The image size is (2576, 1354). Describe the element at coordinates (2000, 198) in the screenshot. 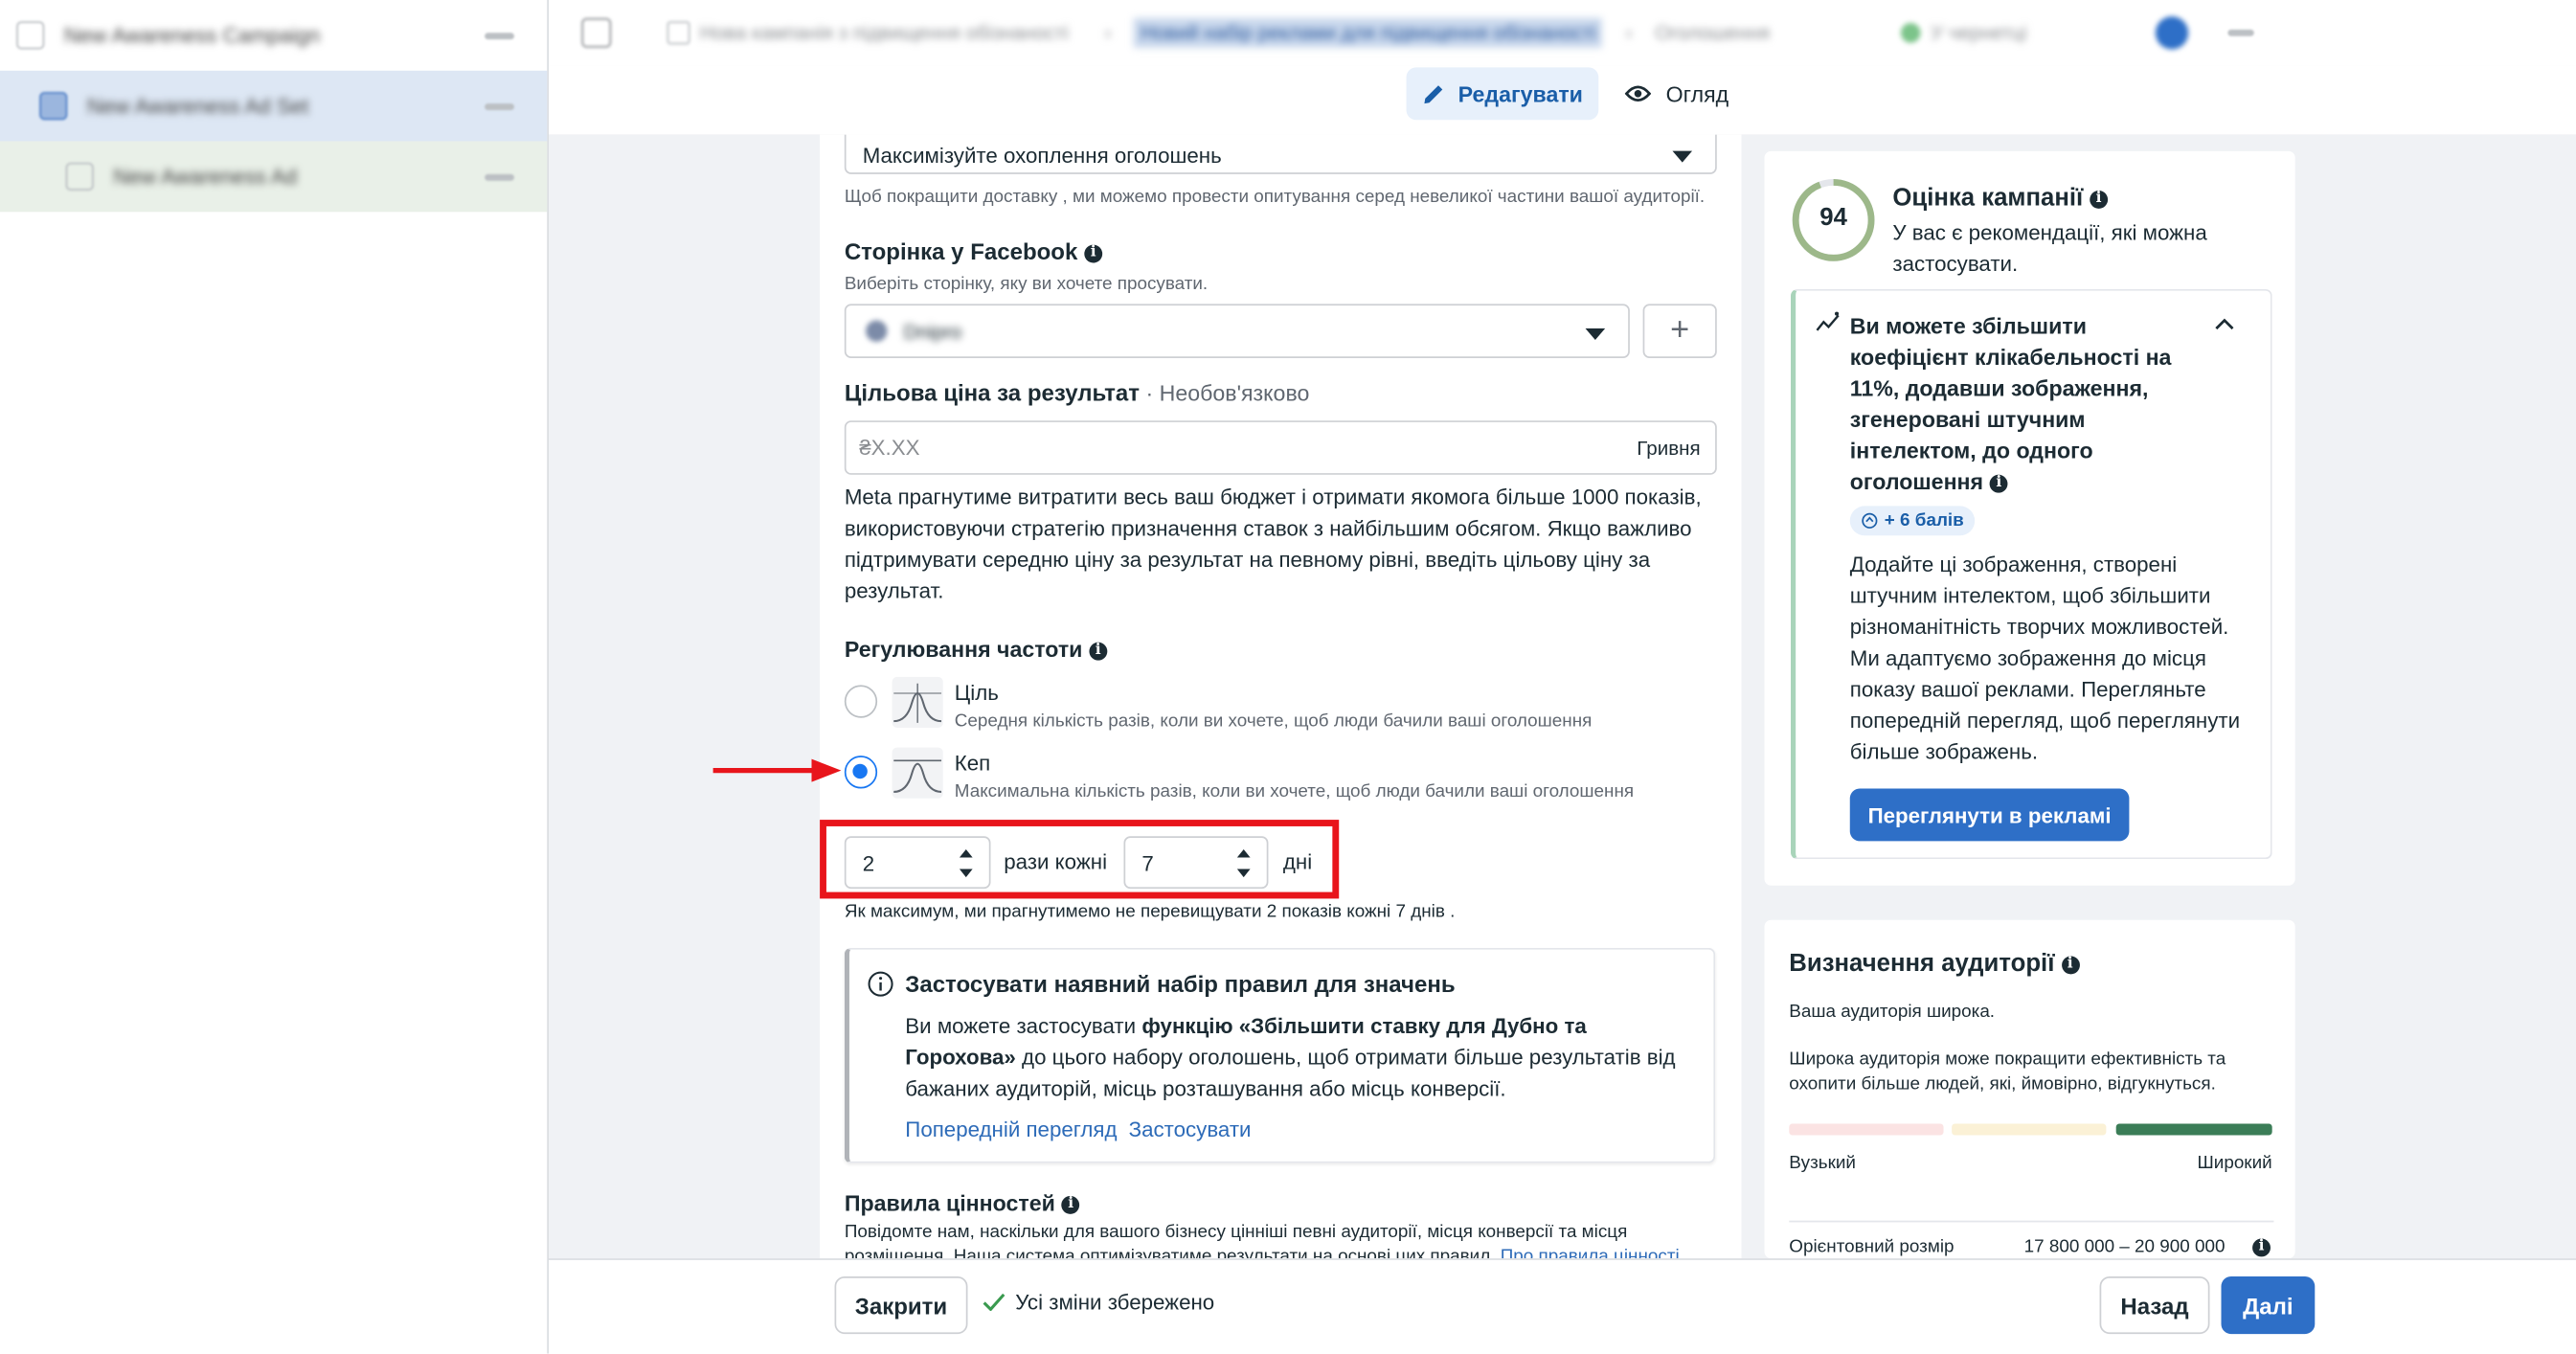

I see `score-title: Оцінка кампанії i` at that location.